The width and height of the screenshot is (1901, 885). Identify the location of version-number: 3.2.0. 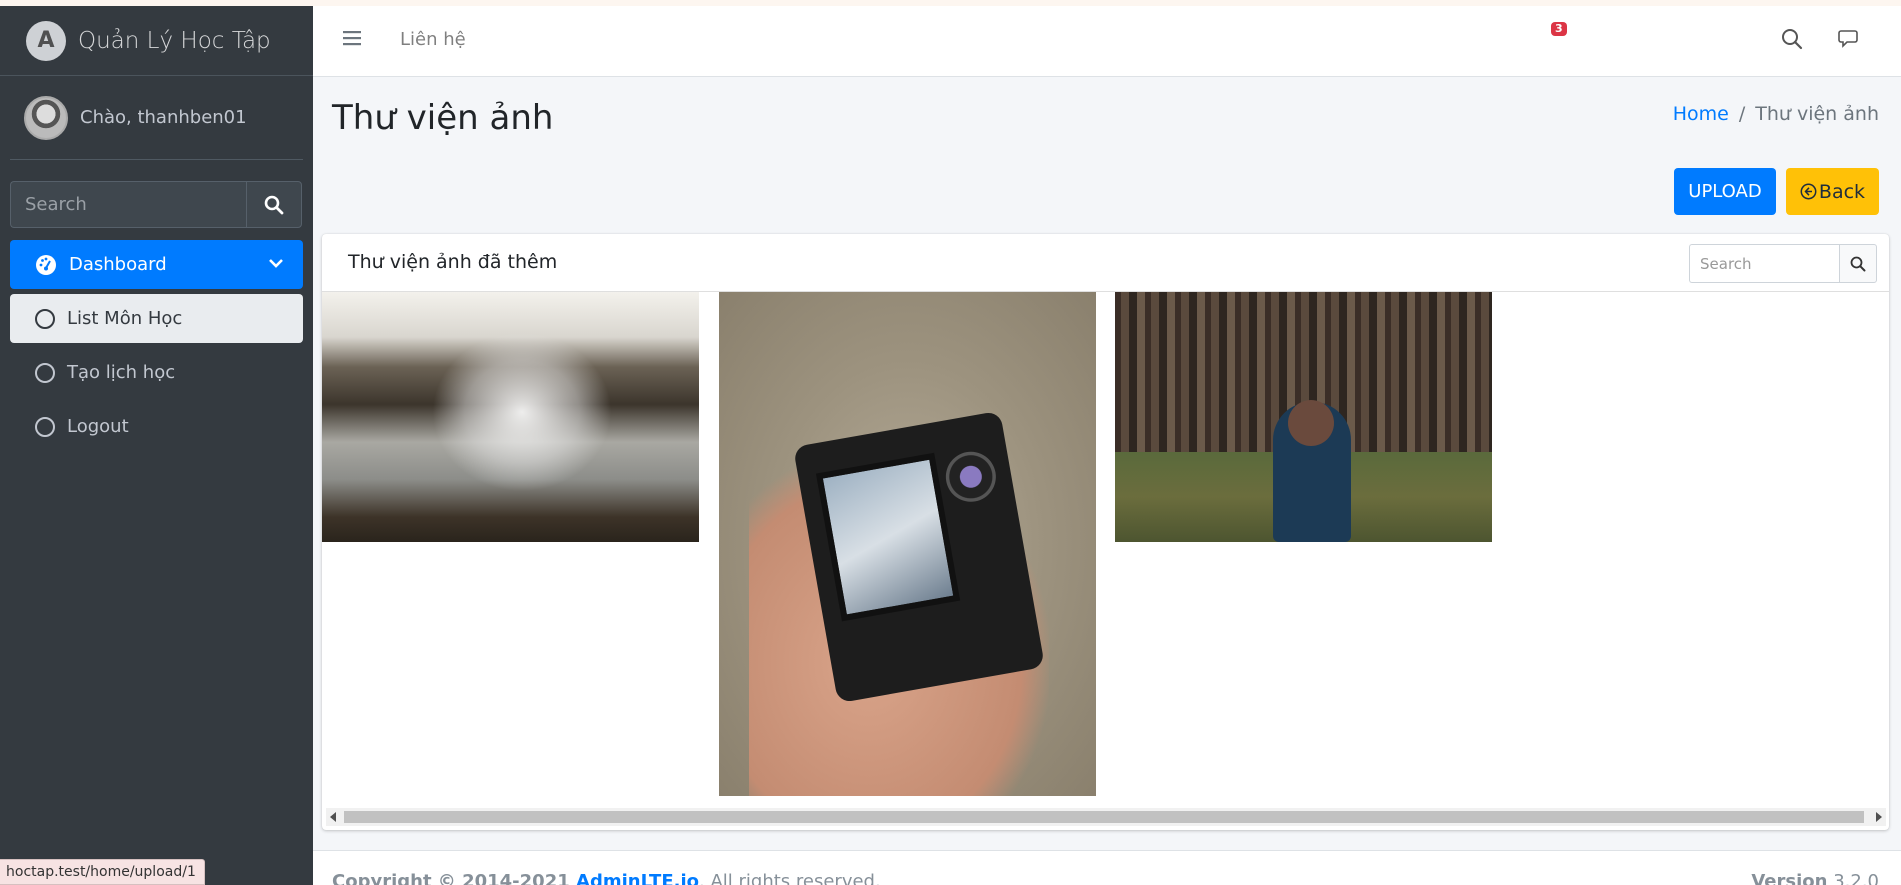
(1856, 878).